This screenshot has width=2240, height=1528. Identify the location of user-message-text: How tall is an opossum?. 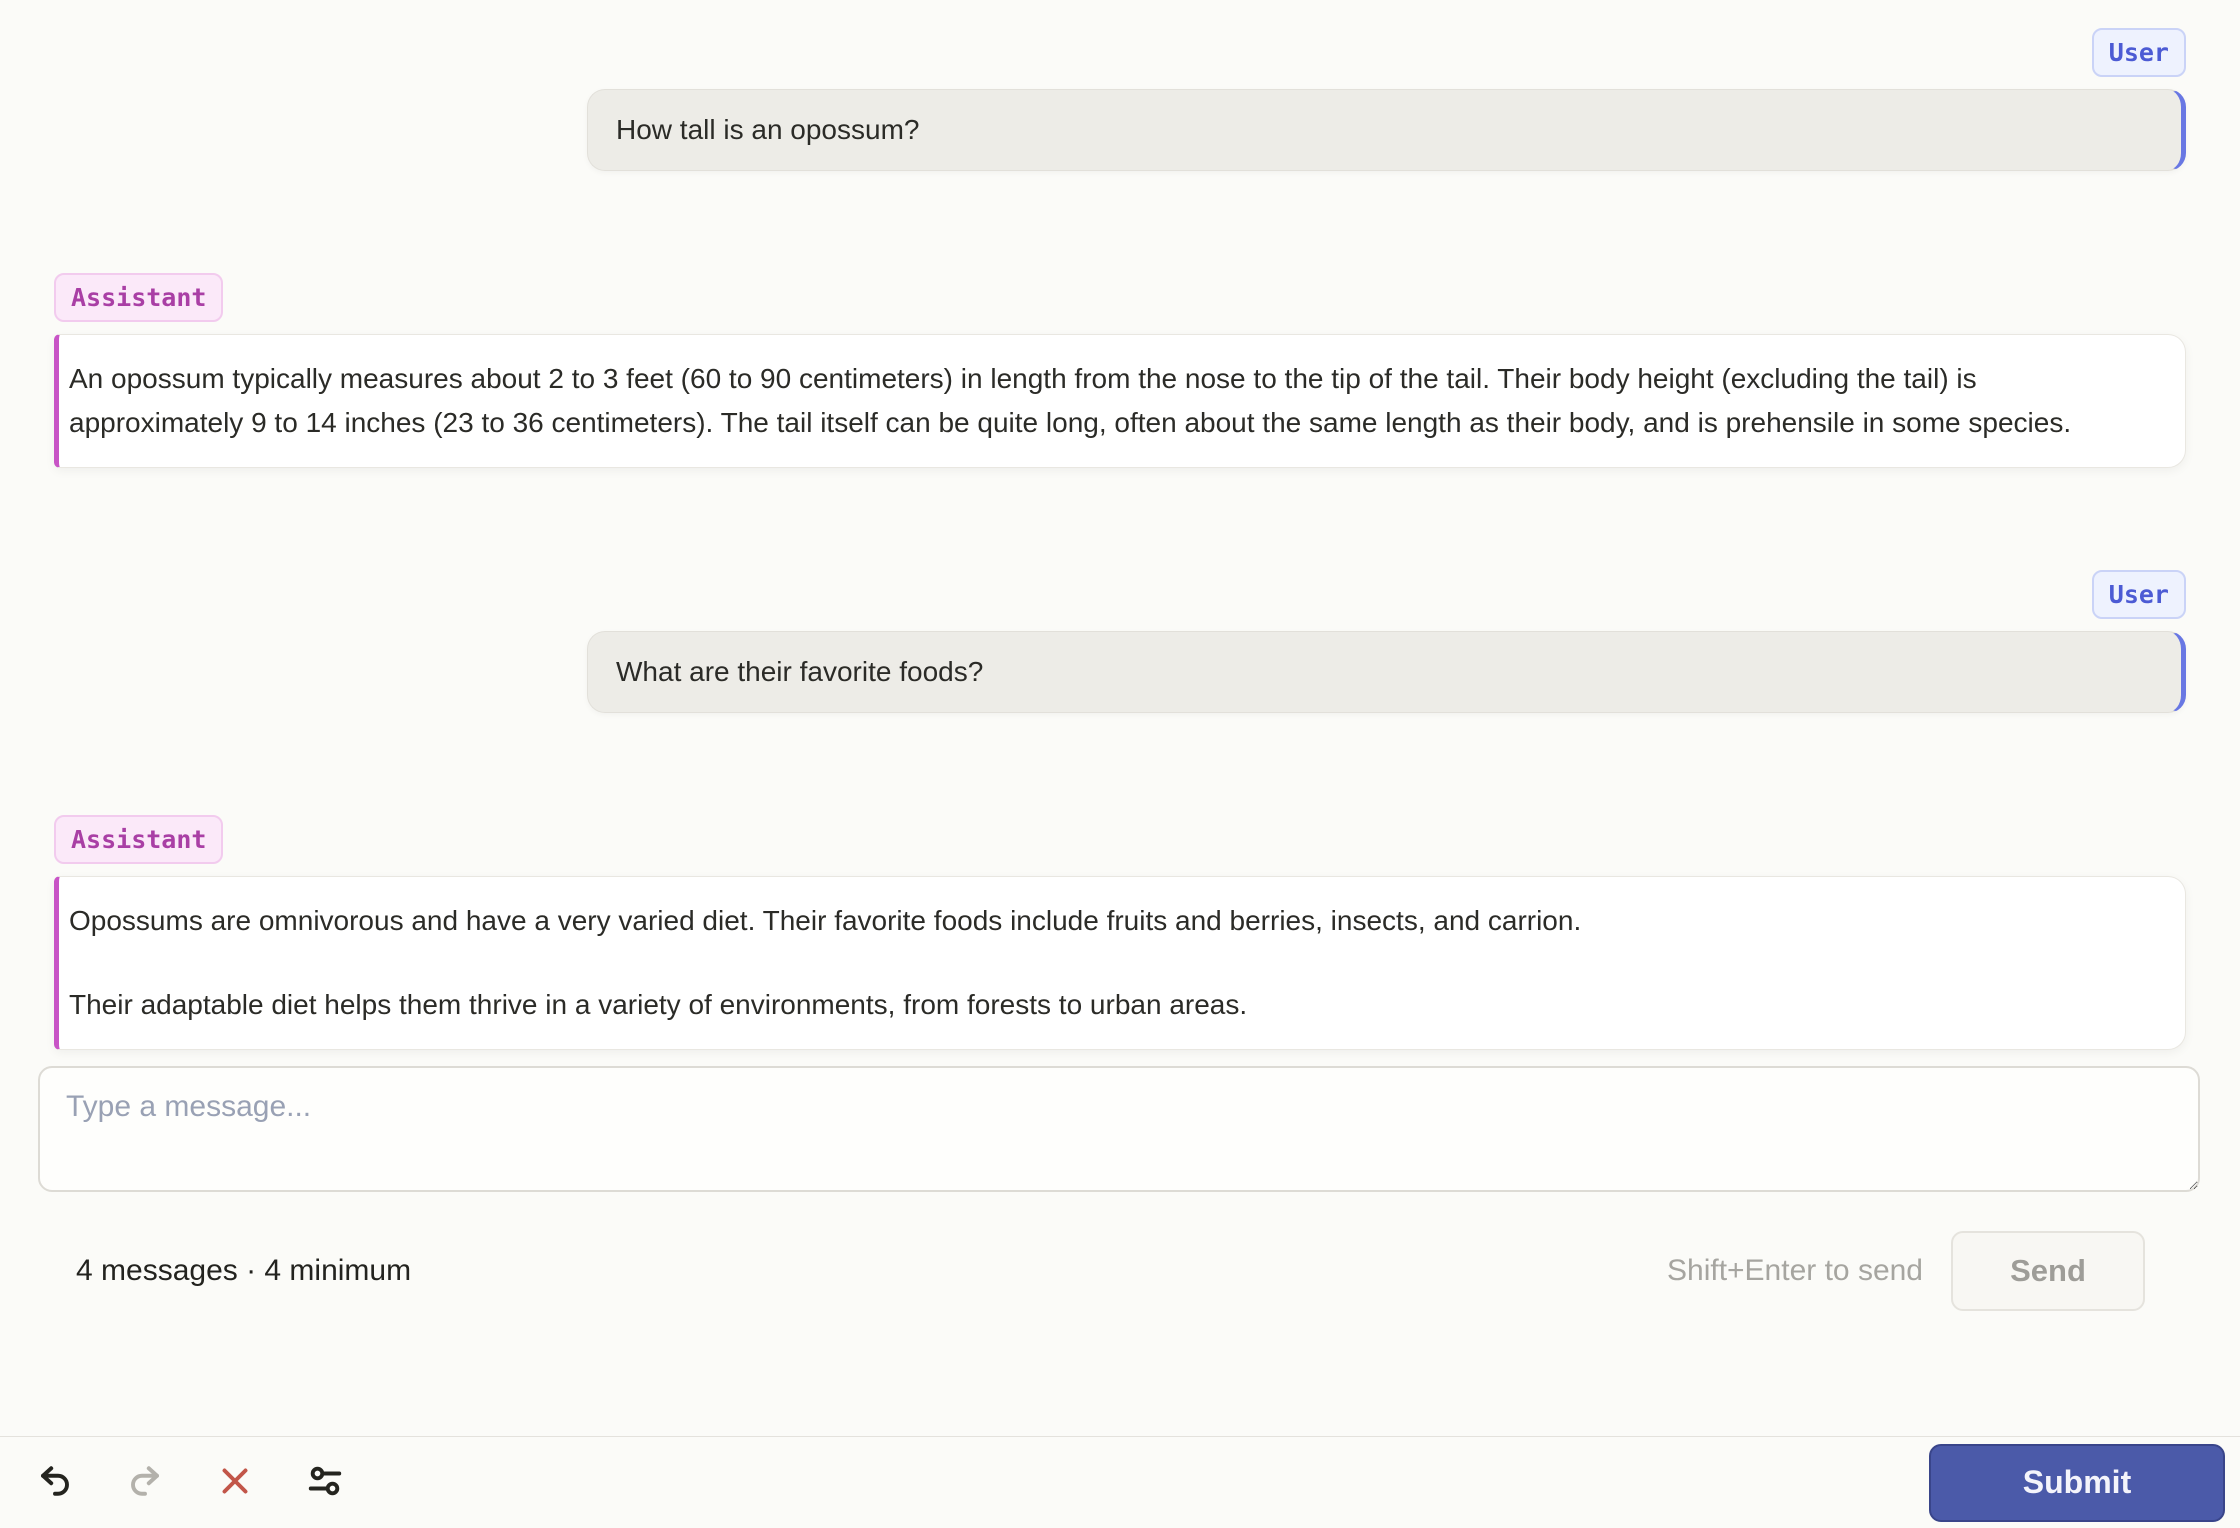
(768, 129).